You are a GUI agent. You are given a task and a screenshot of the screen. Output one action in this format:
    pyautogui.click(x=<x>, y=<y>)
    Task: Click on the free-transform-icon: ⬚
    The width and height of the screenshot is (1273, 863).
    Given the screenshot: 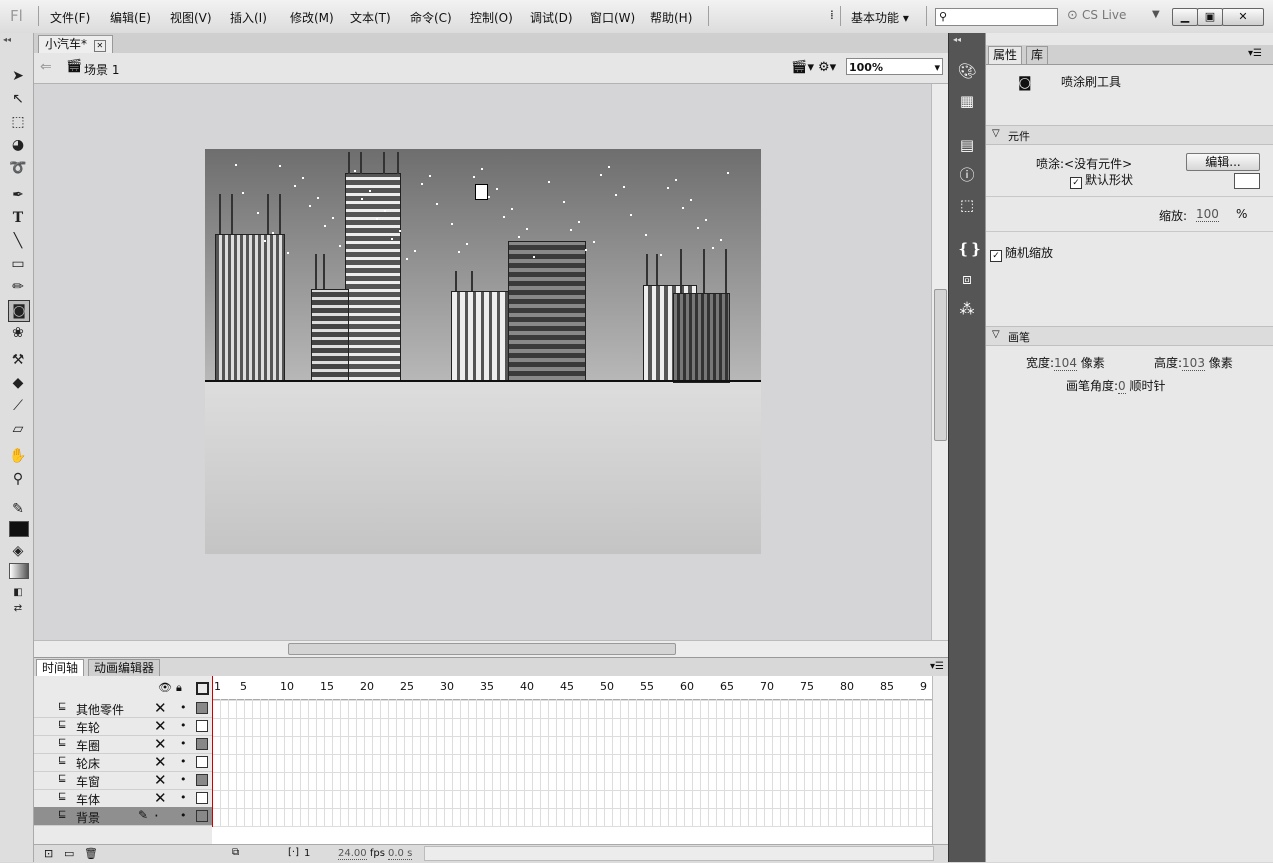 What is the action you would take?
    pyautogui.click(x=18, y=122)
    